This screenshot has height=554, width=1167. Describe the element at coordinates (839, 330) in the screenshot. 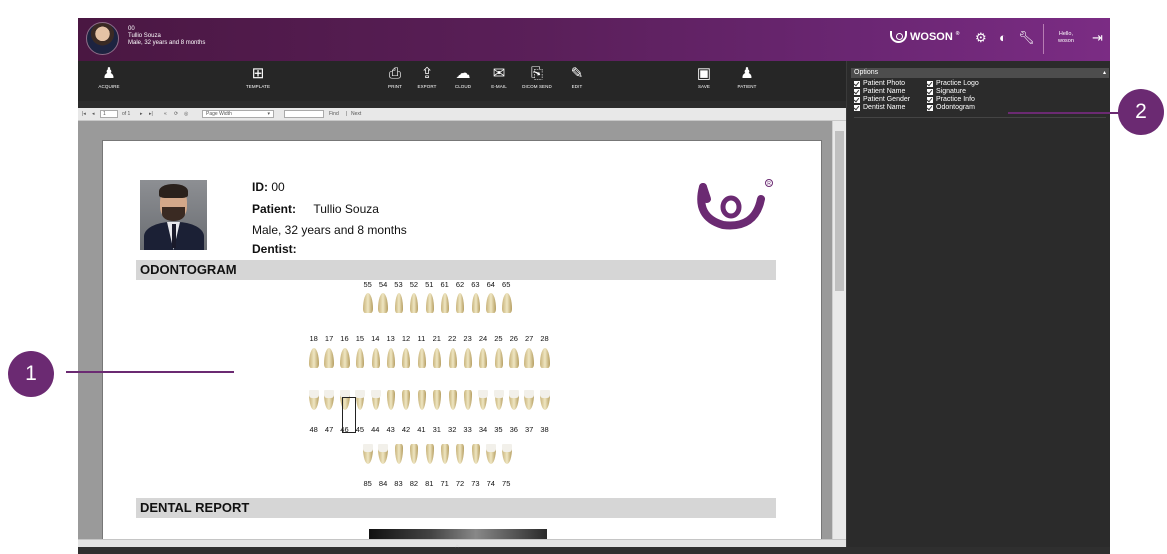

I see `vertical-scrollbar` at that location.